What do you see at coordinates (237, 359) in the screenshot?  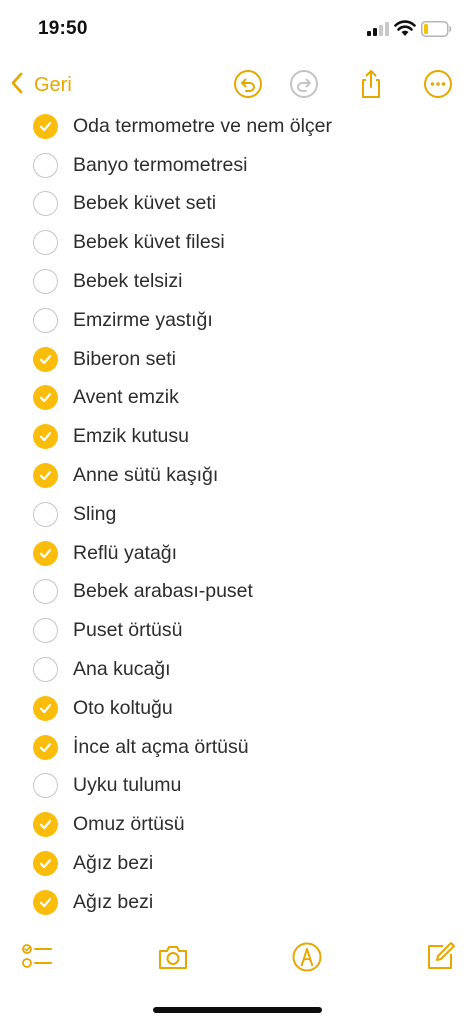 I see `checklist-item: Biberon seti` at bounding box center [237, 359].